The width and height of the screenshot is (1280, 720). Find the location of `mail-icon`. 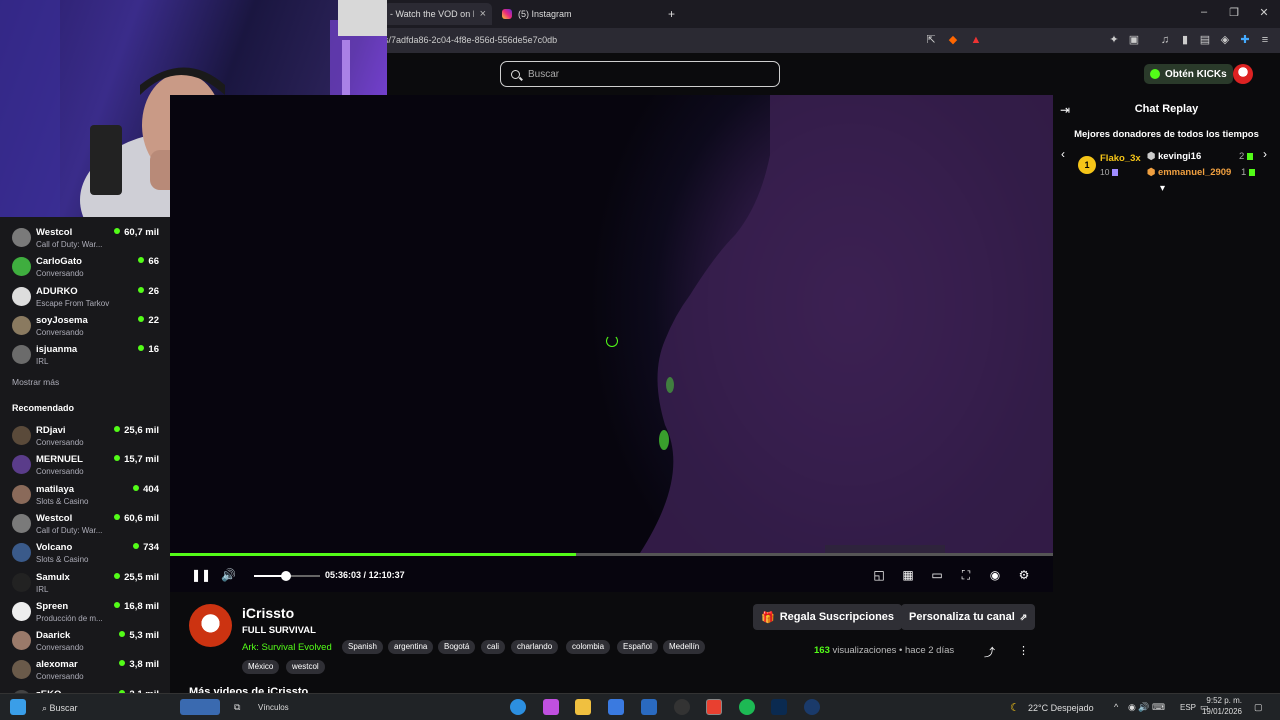

mail-icon is located at coordinates (649, 707).